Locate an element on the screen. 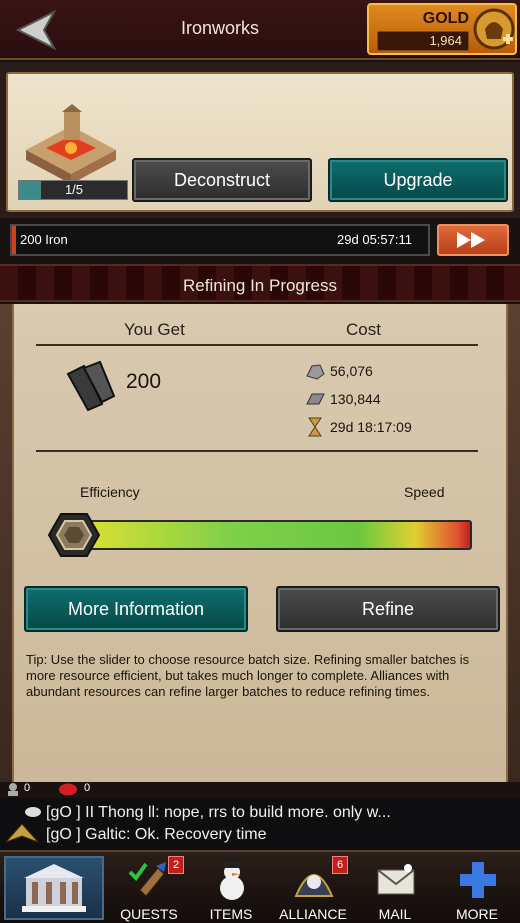 The height and width of the screenshot is (923, 520). back-button is located at coordinates (39, 30).